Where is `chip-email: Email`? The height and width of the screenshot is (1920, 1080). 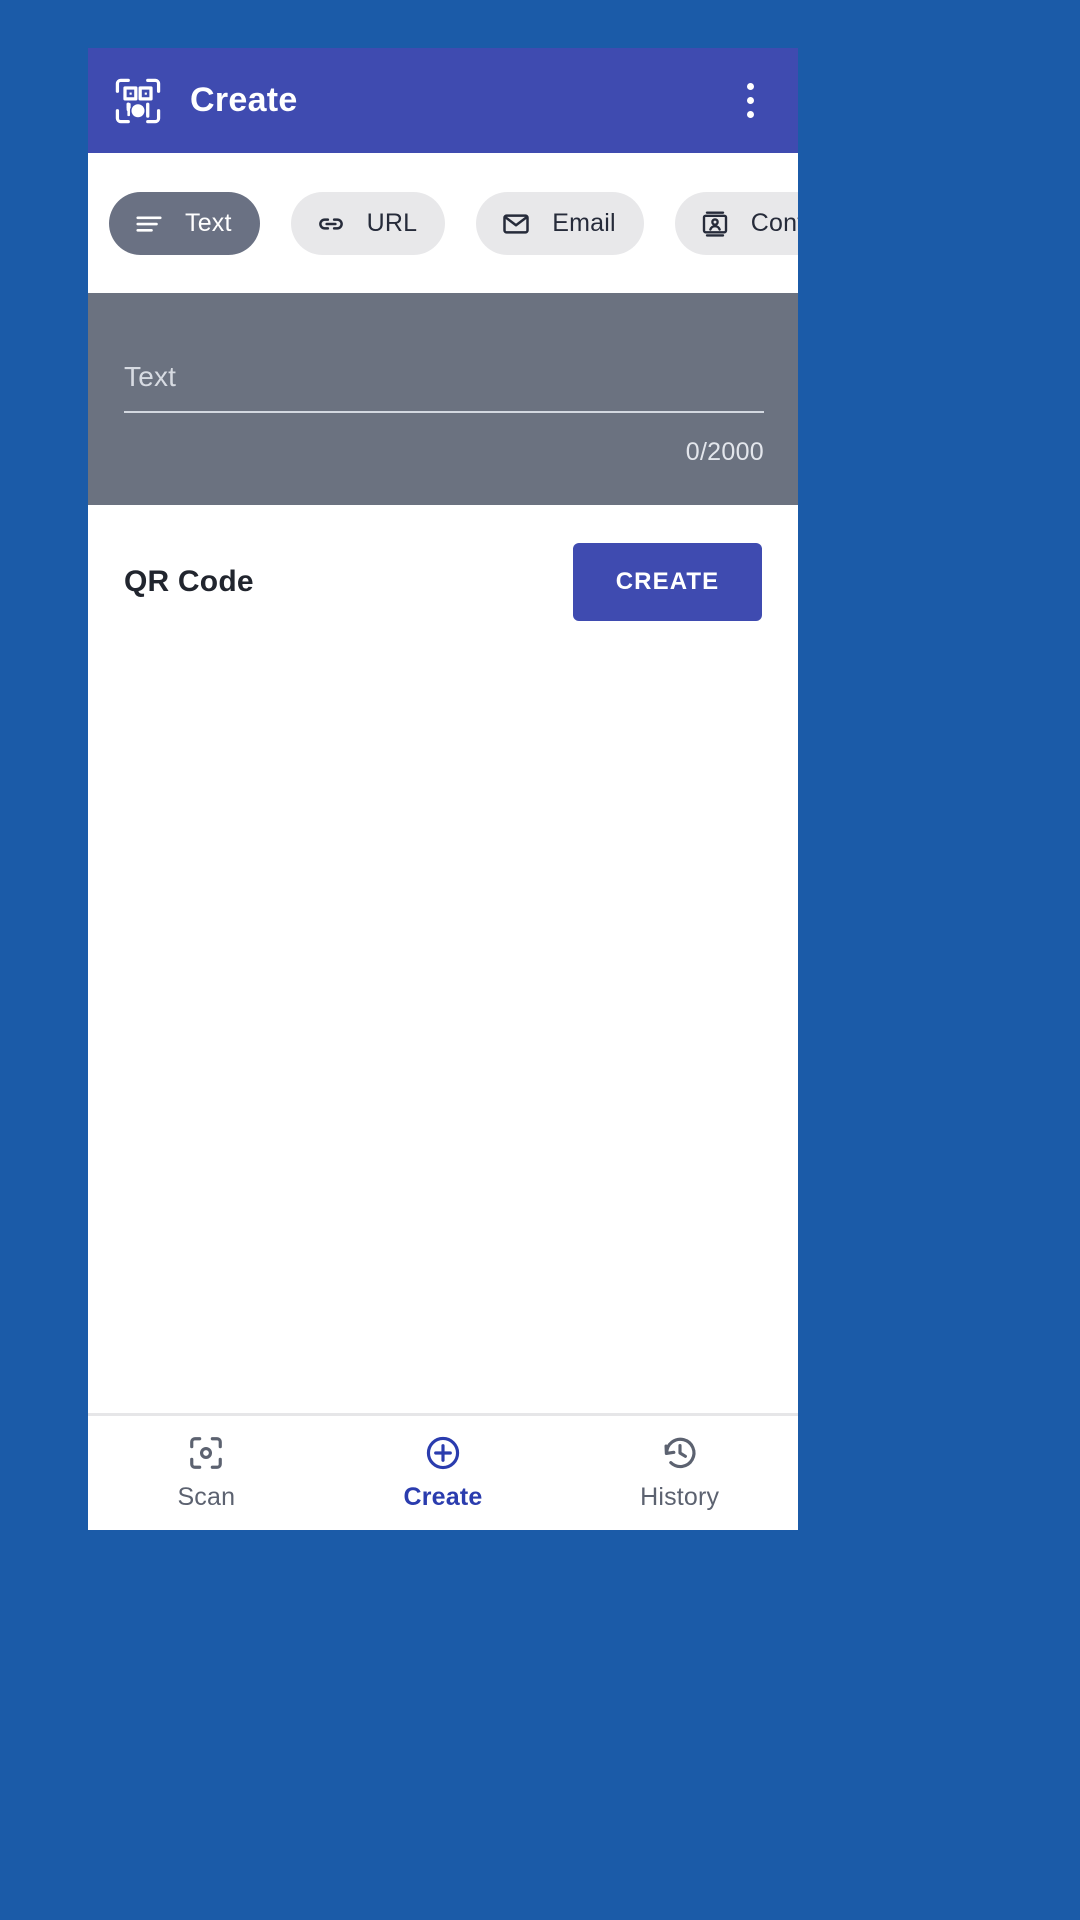 chip-email: Email is located at coordinates (560, 223).